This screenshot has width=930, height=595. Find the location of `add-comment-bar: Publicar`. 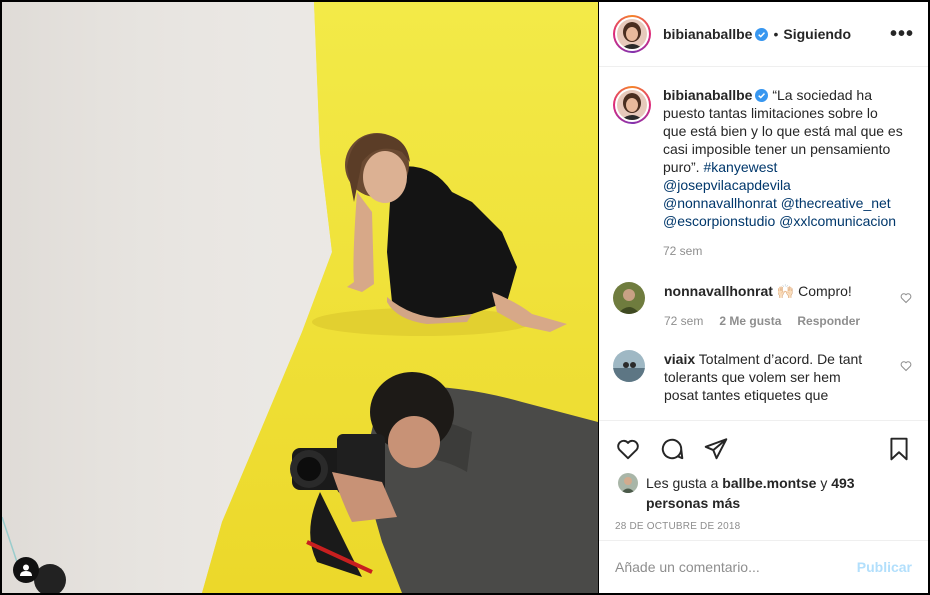

add-comment-bar: Publicar is located at coordinates (763, 566).